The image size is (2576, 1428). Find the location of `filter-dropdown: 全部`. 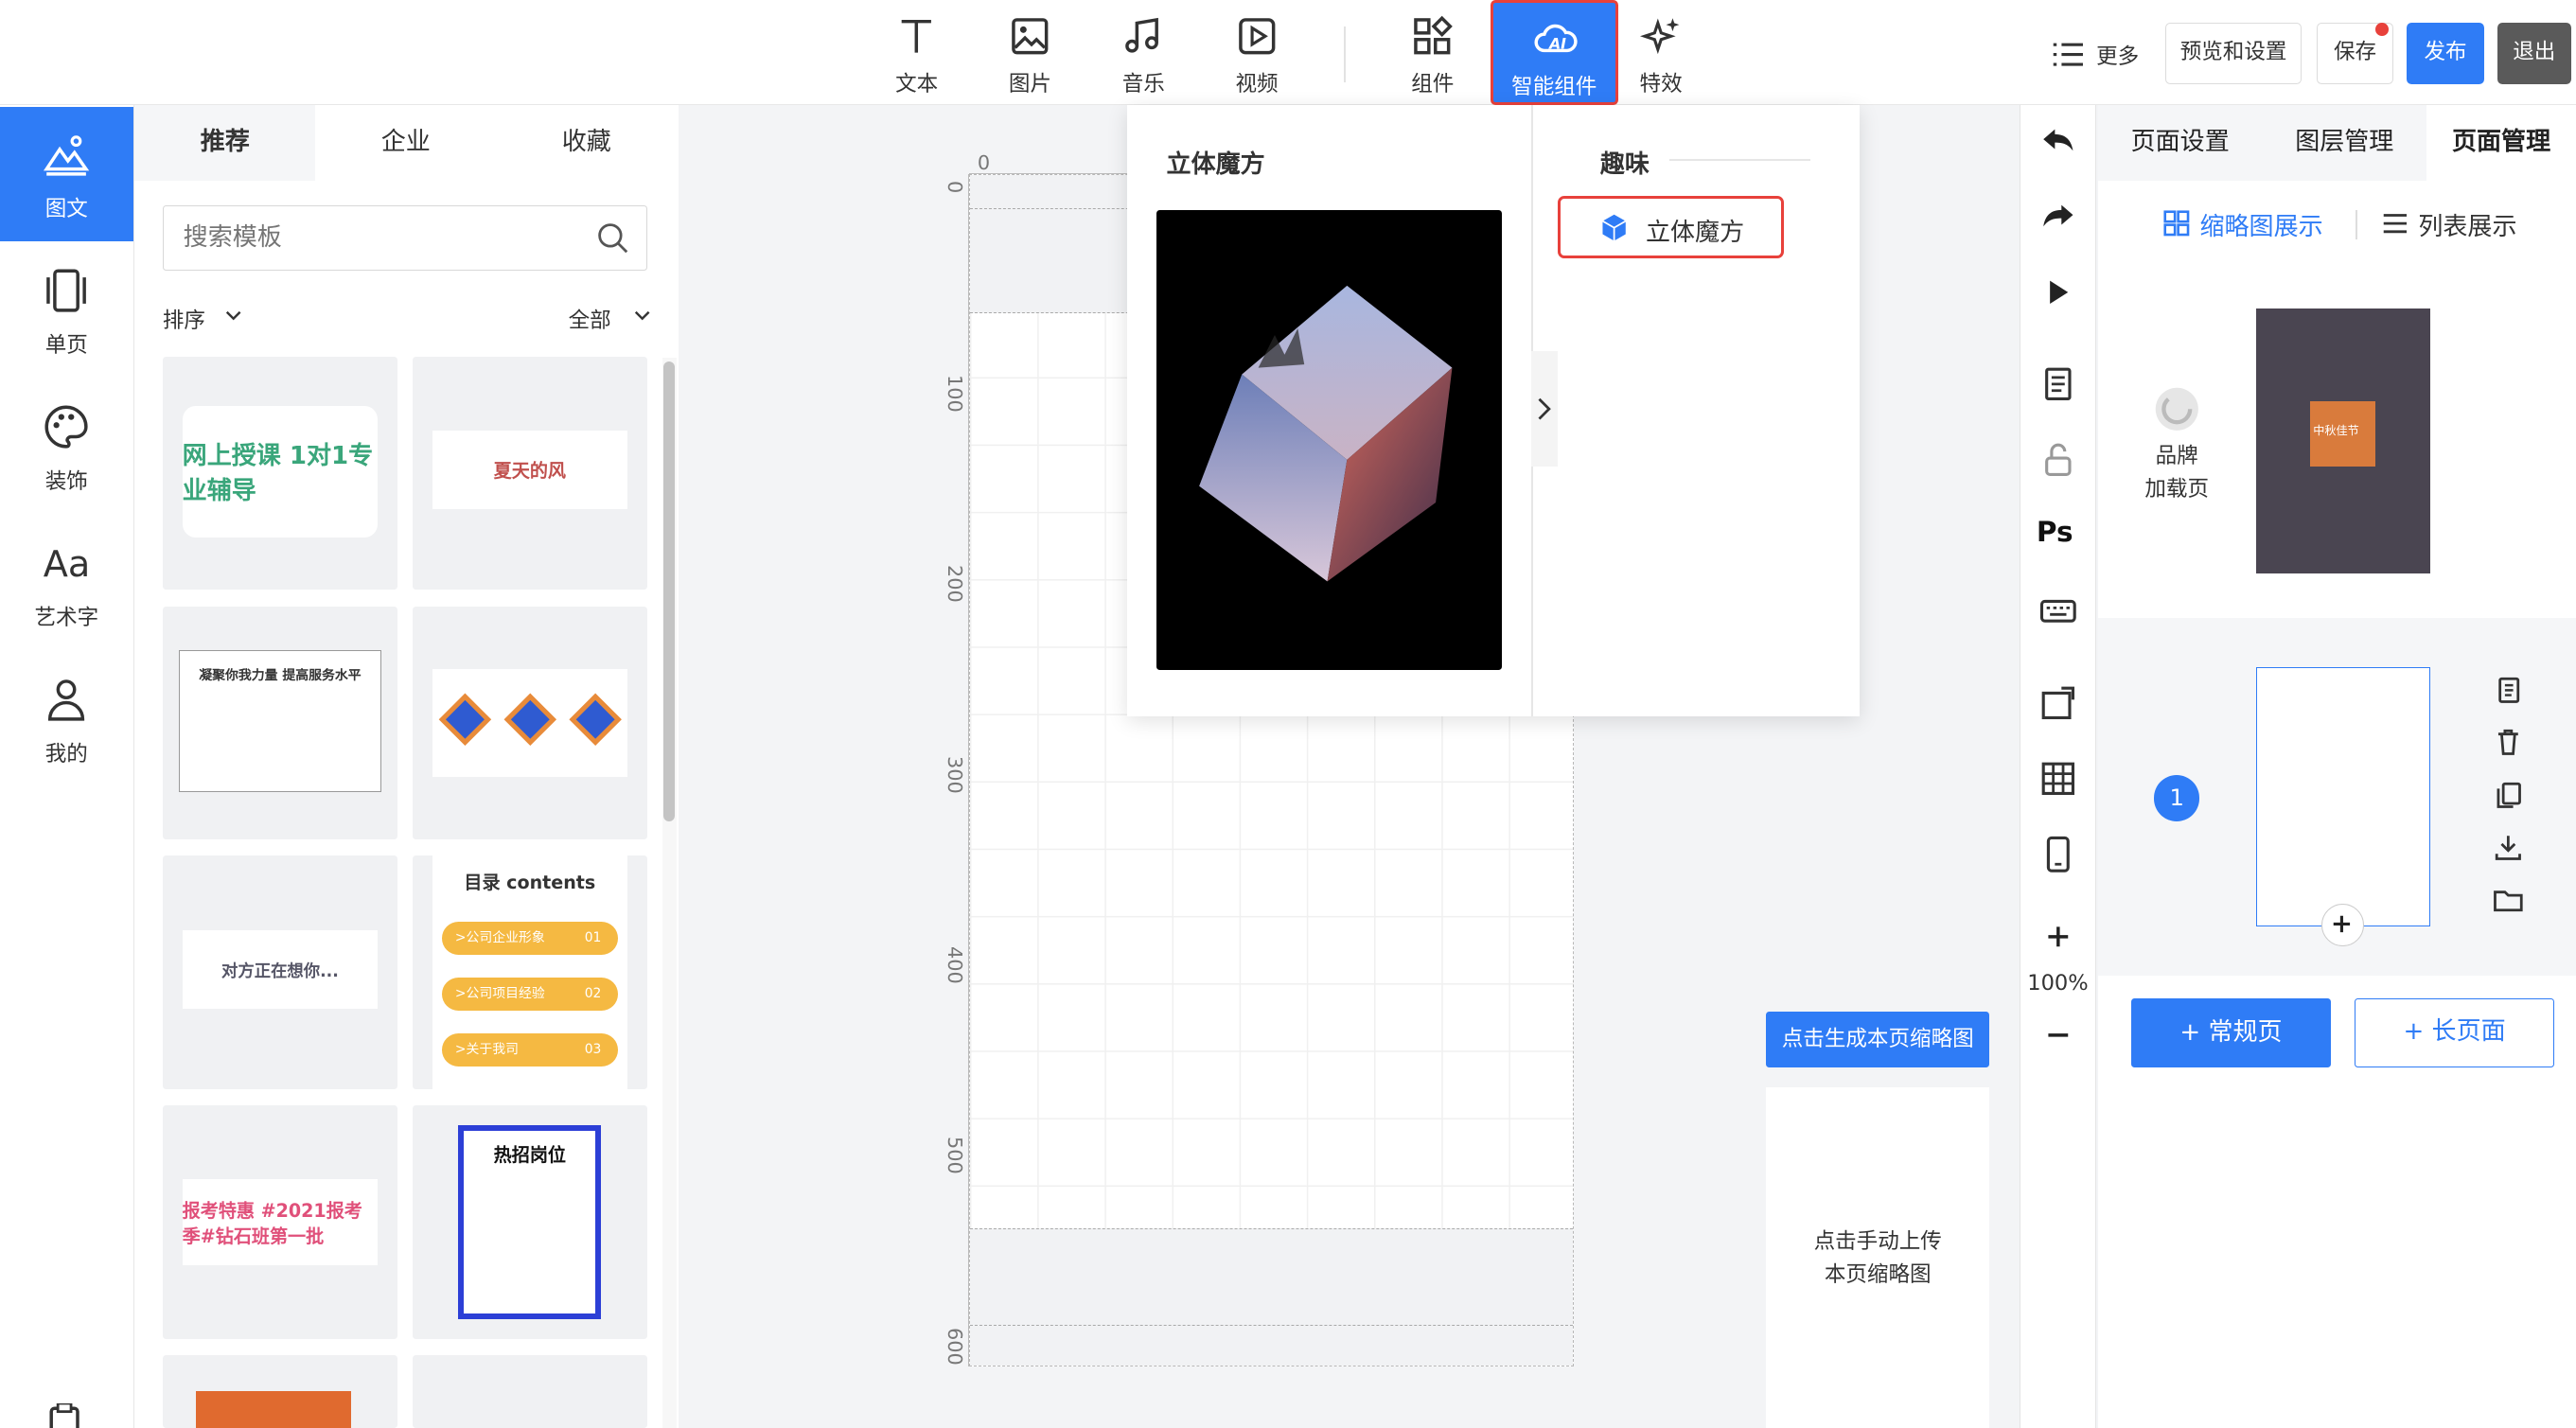

filter-dropdown: 全部 is located at coordinates (611, 318).